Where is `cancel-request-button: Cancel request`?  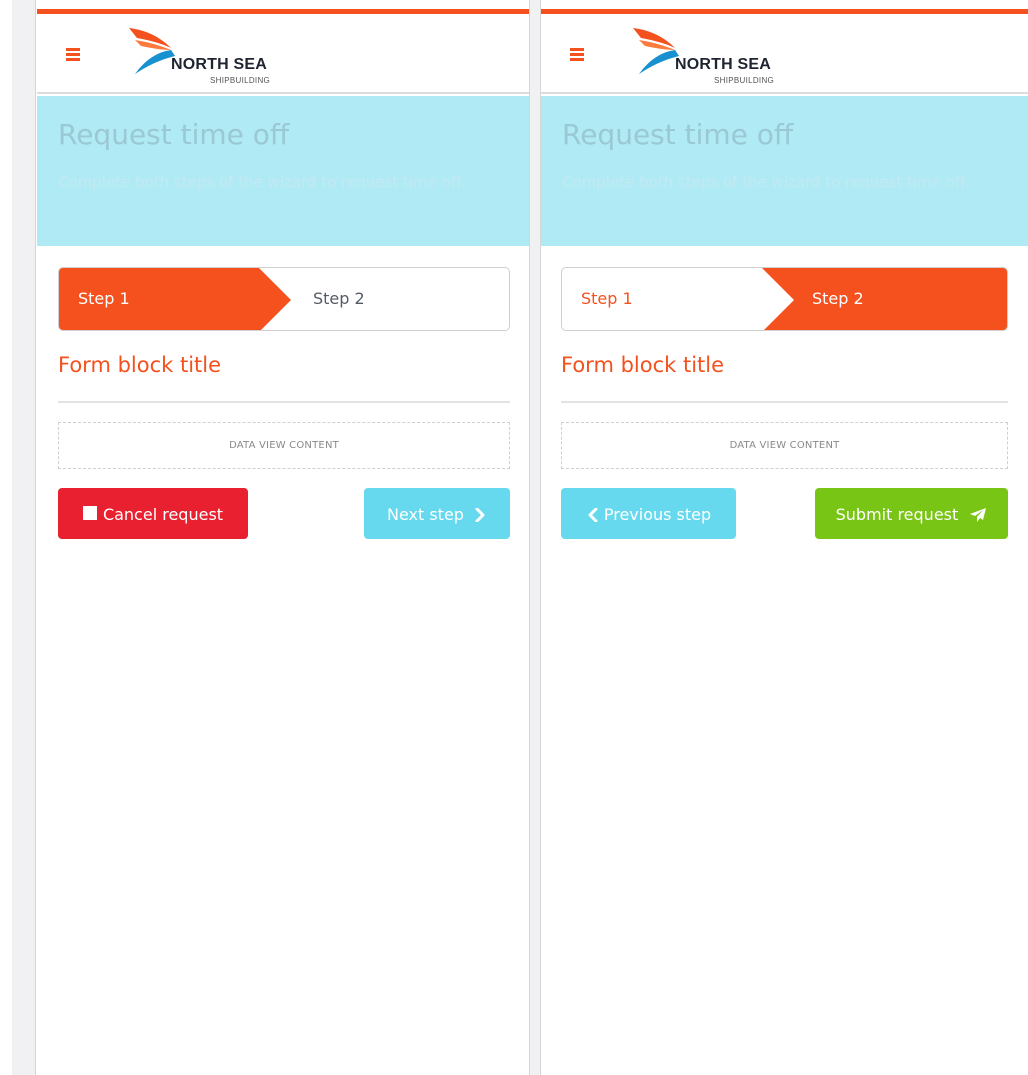
cancel-request-button: Cancel request is located at coordinates (153, 513).